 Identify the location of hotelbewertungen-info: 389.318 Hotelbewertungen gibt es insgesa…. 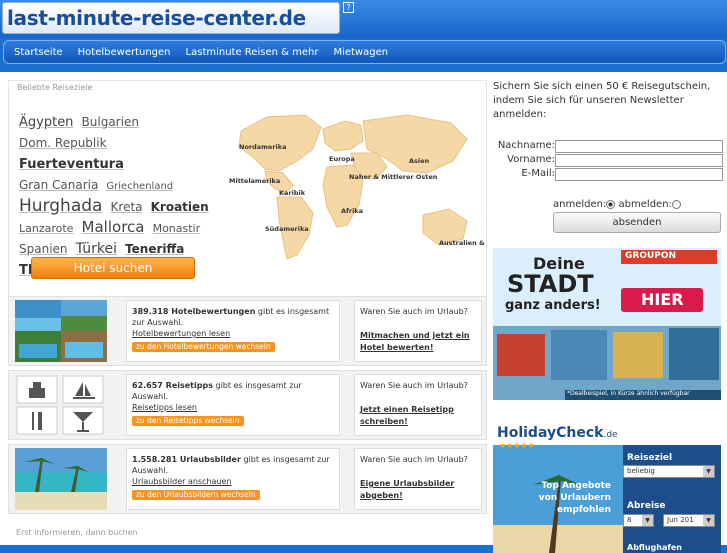
(233, 331).